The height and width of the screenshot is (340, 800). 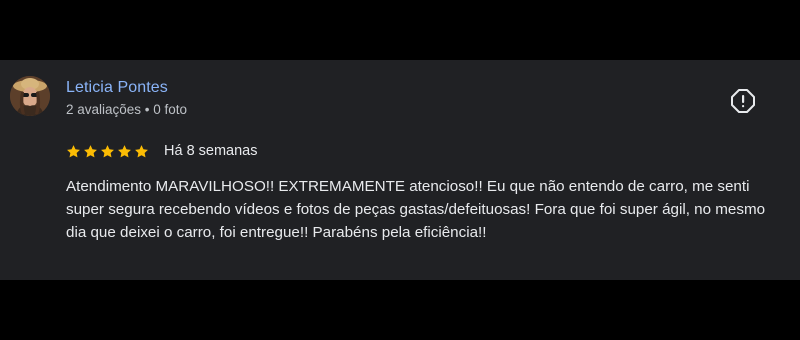 I want to click on reviewer-meta: 2 avaliações • 0 foto, so click(x=127, y=109).